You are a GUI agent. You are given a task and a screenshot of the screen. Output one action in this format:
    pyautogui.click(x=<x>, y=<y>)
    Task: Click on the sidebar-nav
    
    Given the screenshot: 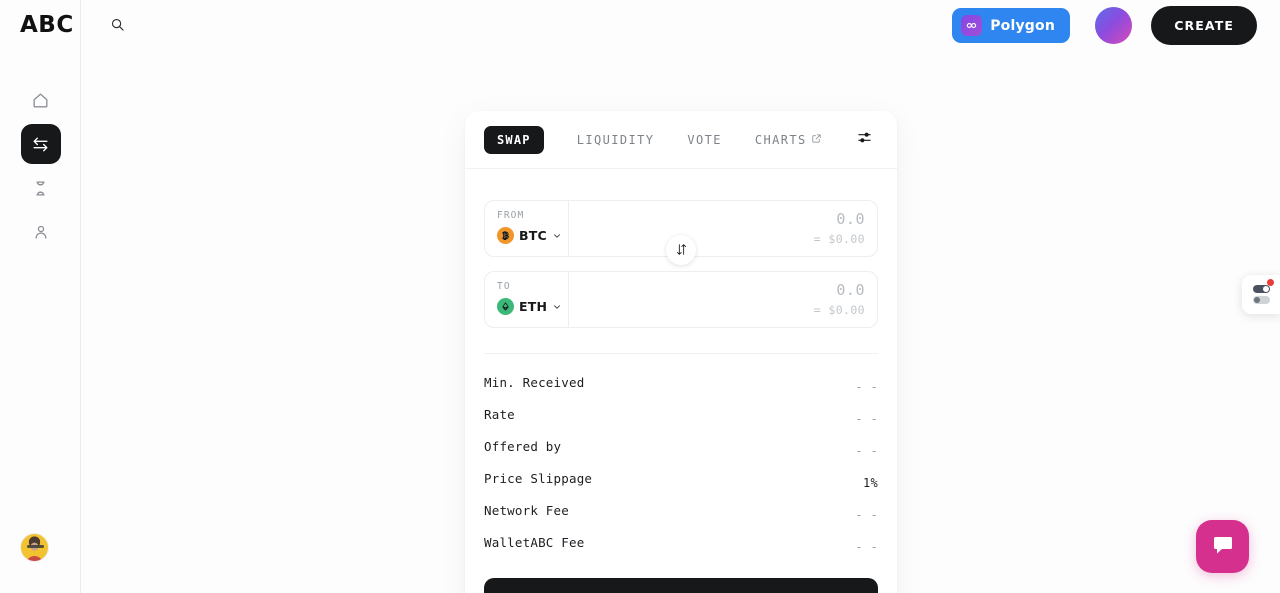 What is the action you would take?
    pyautogui.click(x=40, y=166)
    